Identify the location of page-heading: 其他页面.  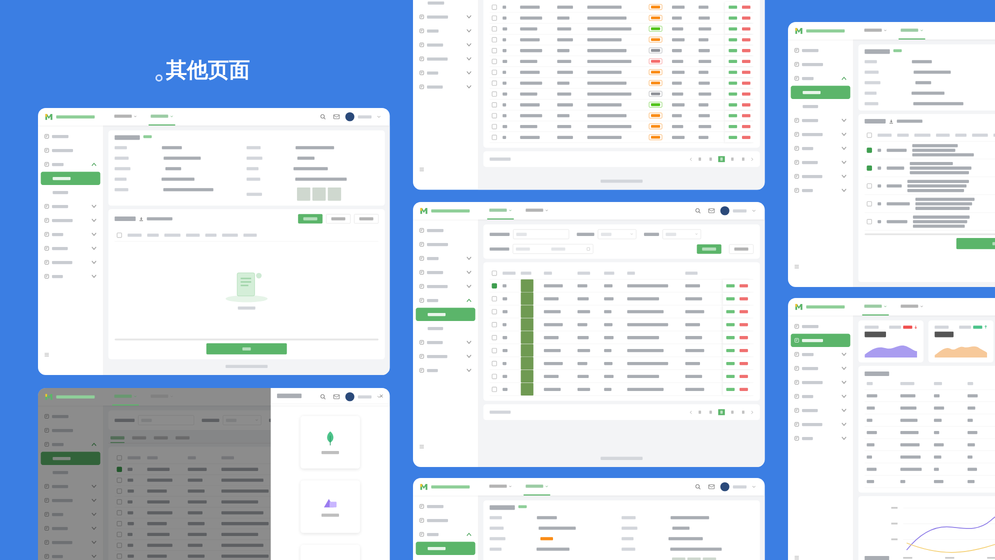
(208, 70).